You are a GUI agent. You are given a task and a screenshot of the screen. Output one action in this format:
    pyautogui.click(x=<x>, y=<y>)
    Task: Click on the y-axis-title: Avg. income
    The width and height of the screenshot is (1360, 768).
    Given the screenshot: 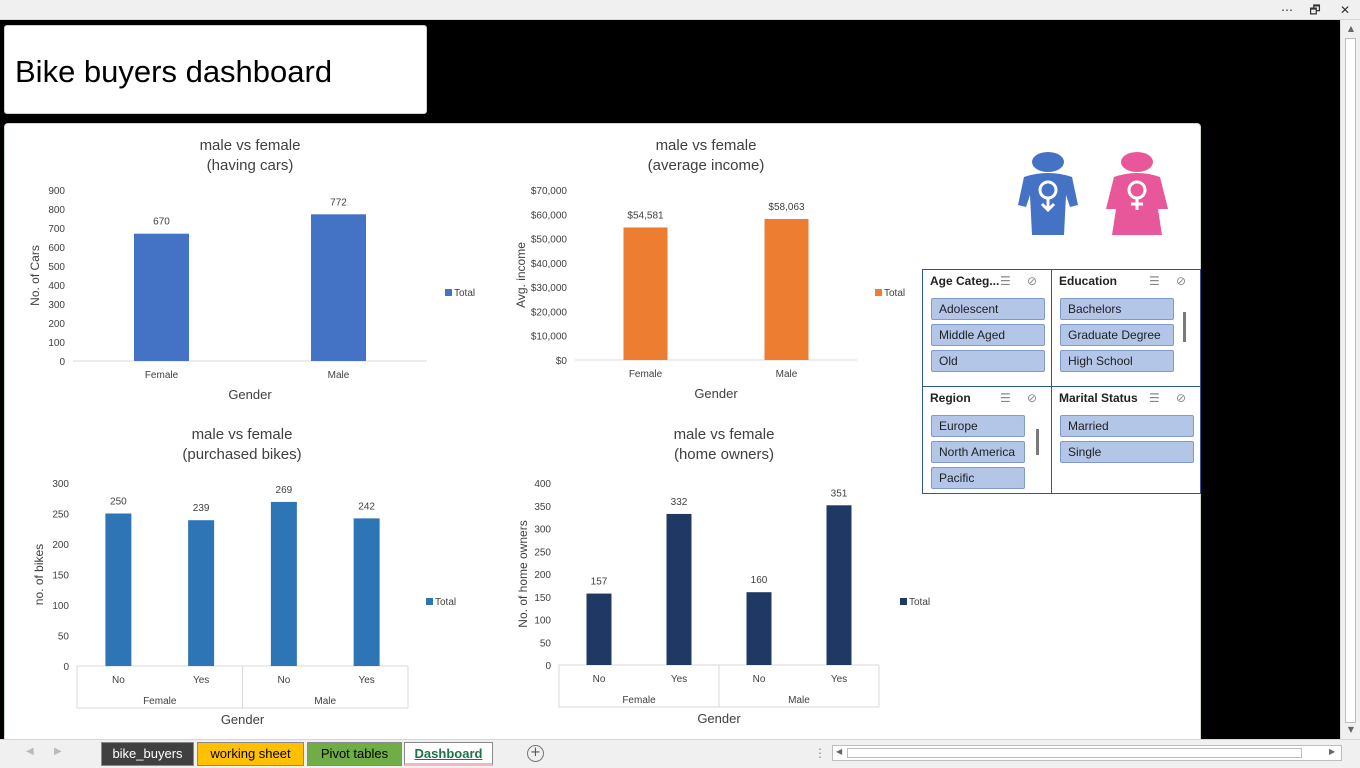 What is the action you would take?
    pyautogui.click(x=521, y=275)
    